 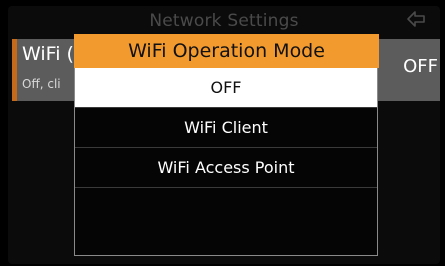 What do you see at coordinates (48, 54) in the screenshot?
I see `wifi-setting-label: WiFi (` at bounding box center [48, 54].